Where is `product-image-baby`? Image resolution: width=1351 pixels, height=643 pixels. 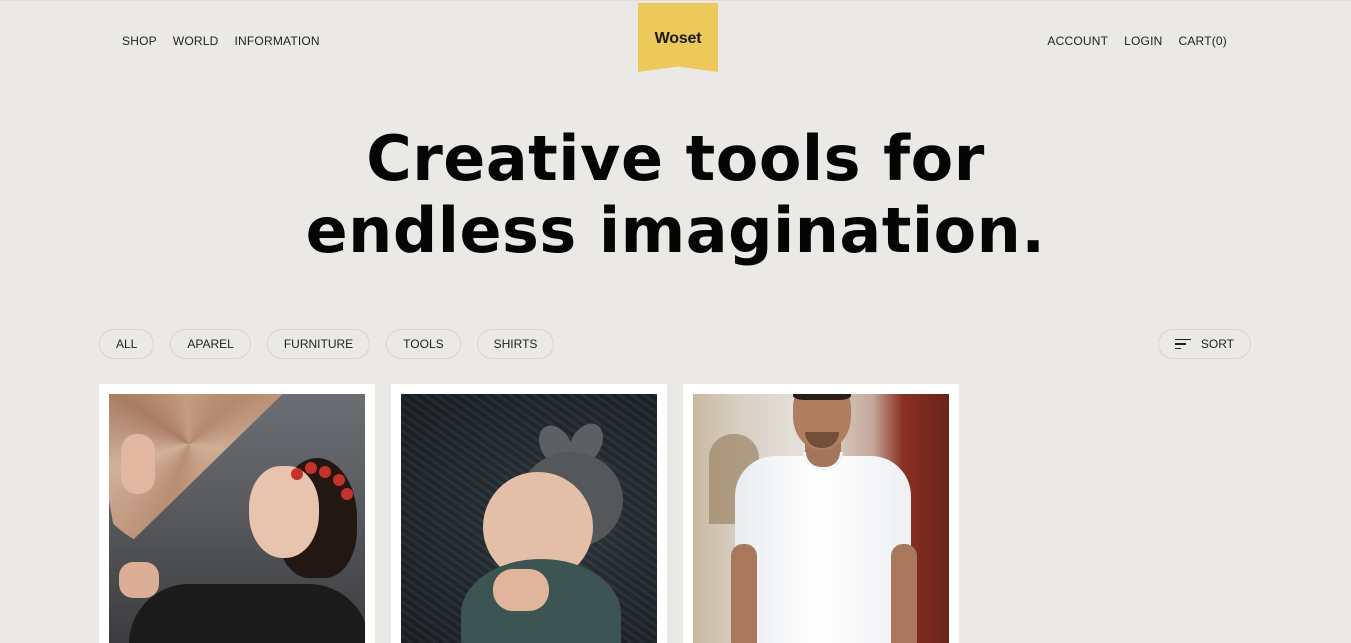 product-image-baby is located at coordinates (529, 518).